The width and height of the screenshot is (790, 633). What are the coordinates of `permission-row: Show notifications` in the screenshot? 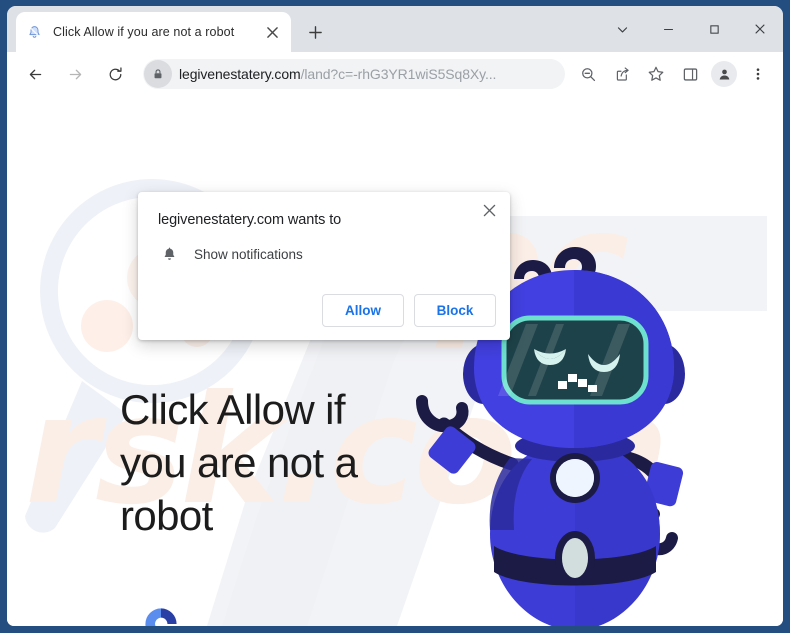 It's located at (230, 254).